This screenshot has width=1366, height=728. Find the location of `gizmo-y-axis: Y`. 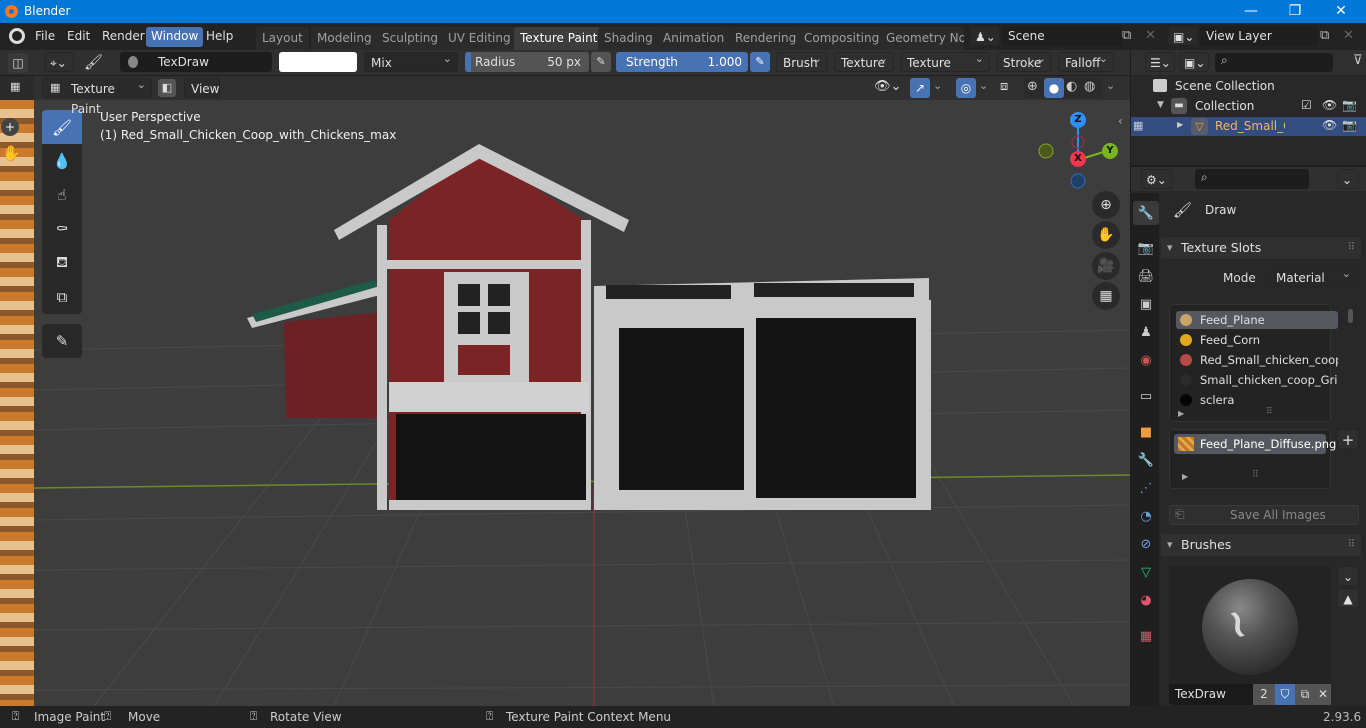

gizmo-y-axis: Y is located at coordinates (1110, 151).